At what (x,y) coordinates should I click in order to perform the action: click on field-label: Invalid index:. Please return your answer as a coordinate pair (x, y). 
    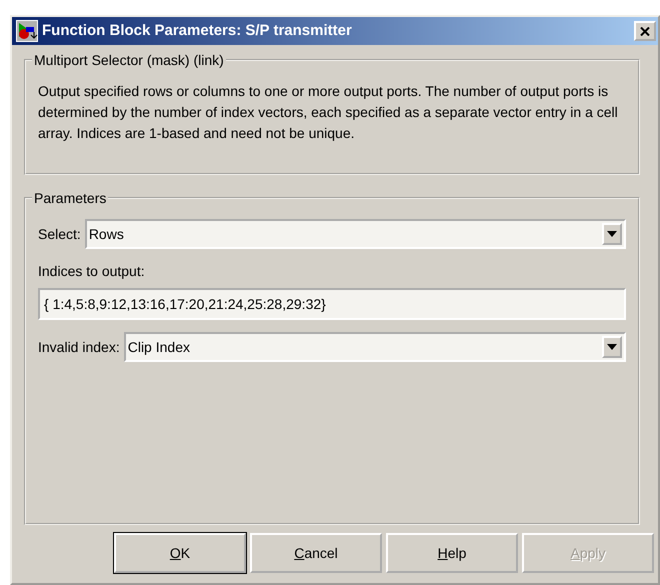
    Looking at the image, I should click on (79, 347).